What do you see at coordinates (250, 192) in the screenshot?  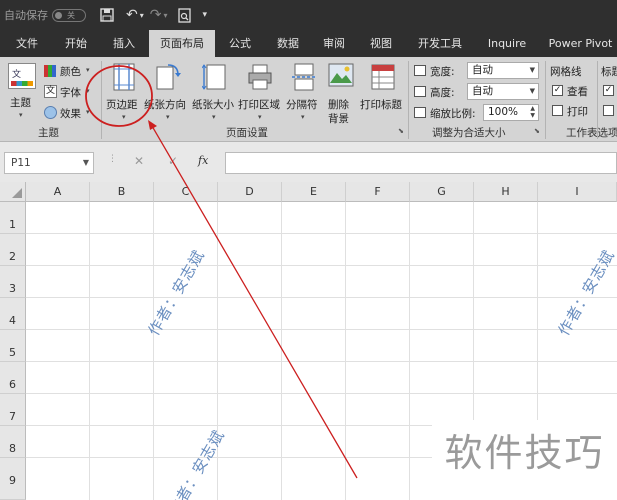 I see `column-header-d: D` at bounding box center [250, 192].